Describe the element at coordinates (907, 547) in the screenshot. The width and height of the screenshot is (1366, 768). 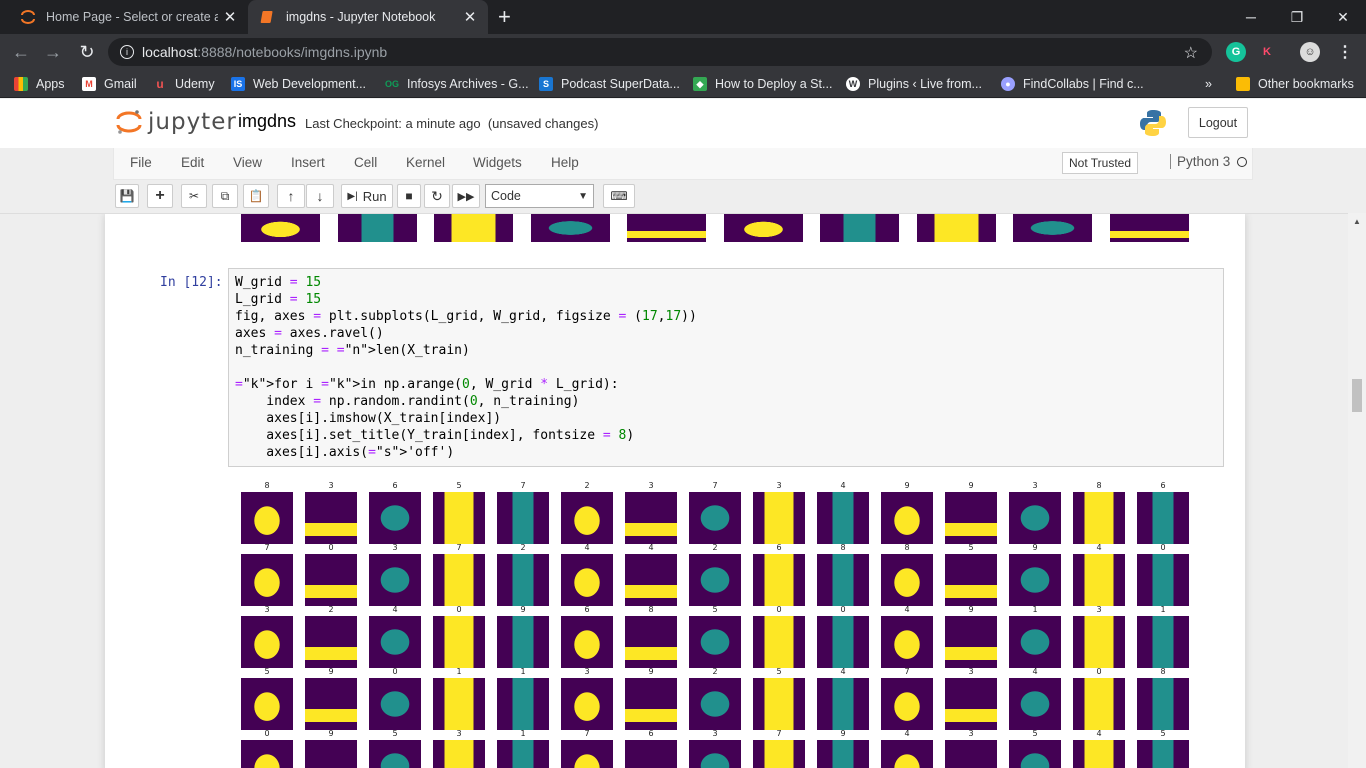
I see `image-title-label: 8` at that location.